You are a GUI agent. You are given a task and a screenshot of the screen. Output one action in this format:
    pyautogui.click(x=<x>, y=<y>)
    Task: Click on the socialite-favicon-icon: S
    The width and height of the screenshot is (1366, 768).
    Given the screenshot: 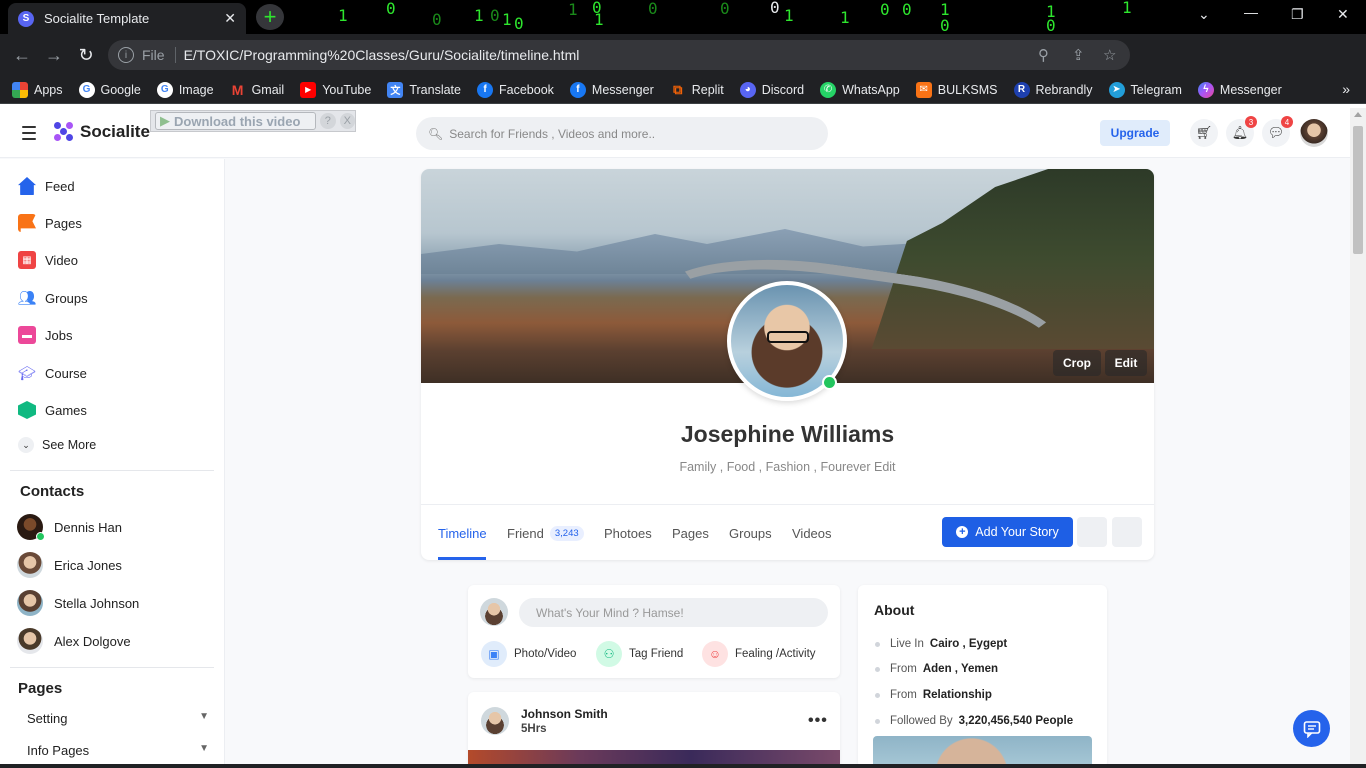 What is the action you would take?
    pyautogui.click(x=26, y=18)
    